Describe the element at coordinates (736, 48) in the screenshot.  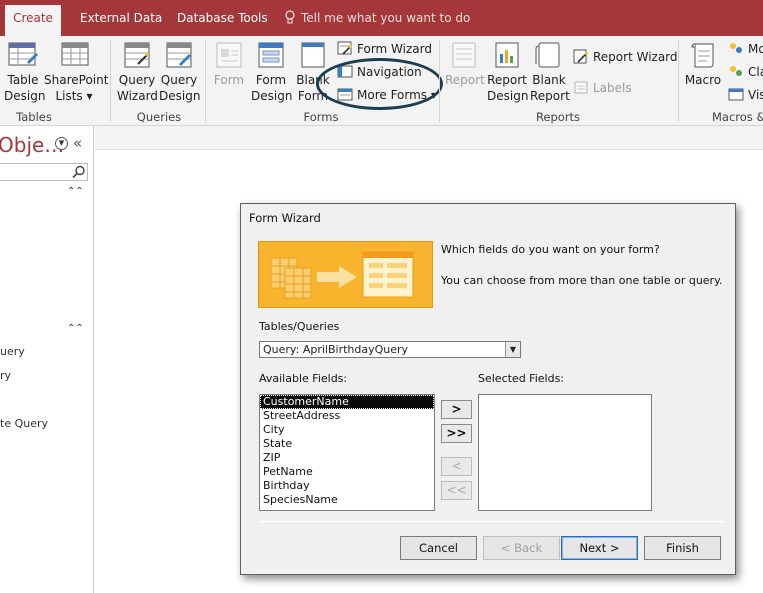
I see `module-icon` at that location.